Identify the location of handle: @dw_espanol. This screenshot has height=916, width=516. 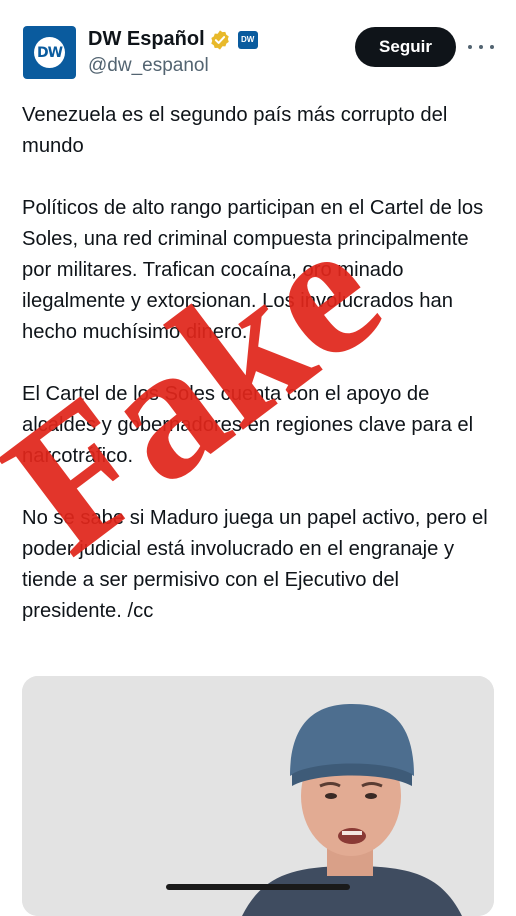
(148, 66).